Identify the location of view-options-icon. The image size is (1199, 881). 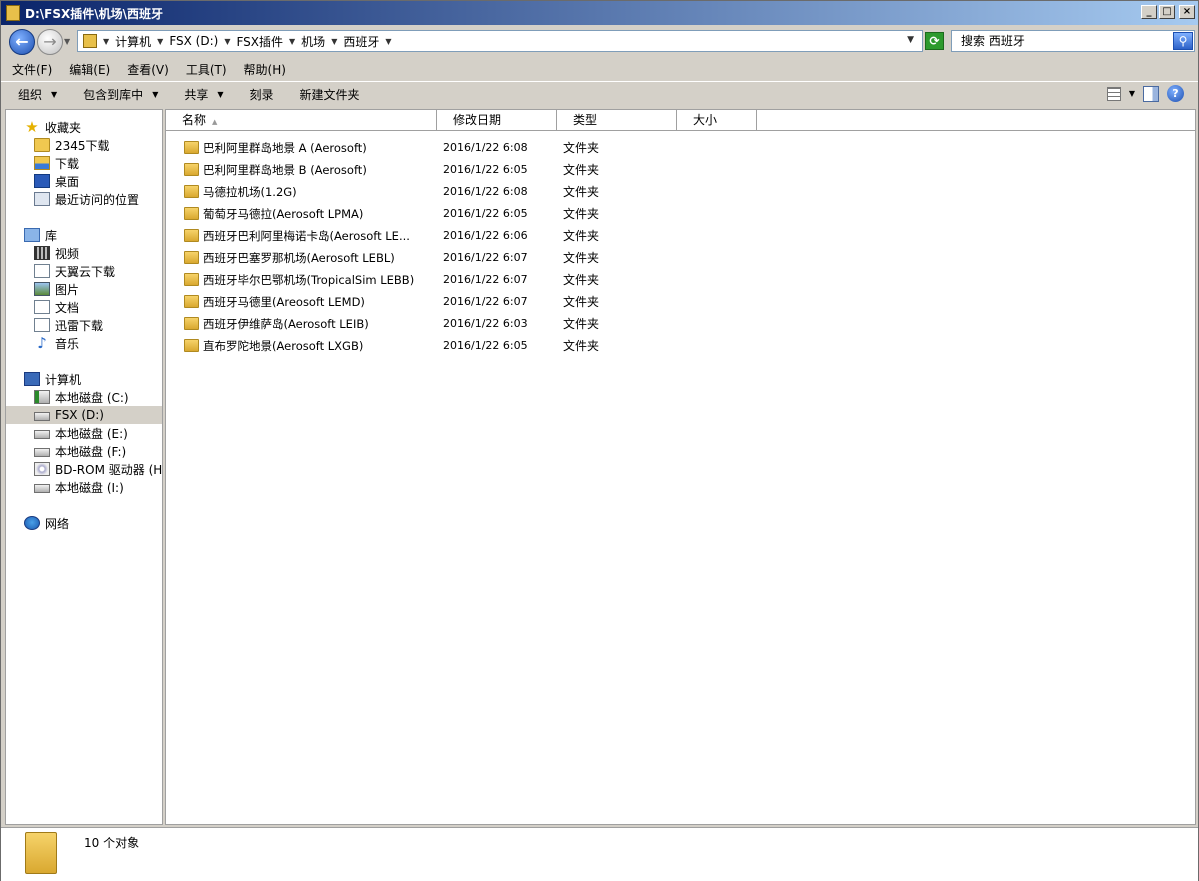
(1113, 93).